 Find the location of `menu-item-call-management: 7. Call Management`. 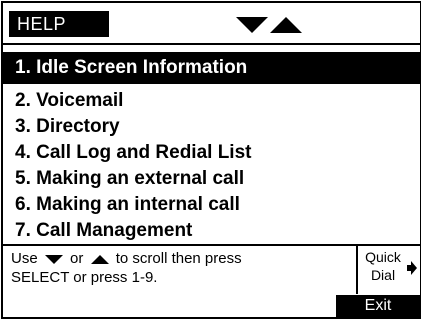

menu-item-call-management: 7. Call Management is located at coordinates (211, 231).